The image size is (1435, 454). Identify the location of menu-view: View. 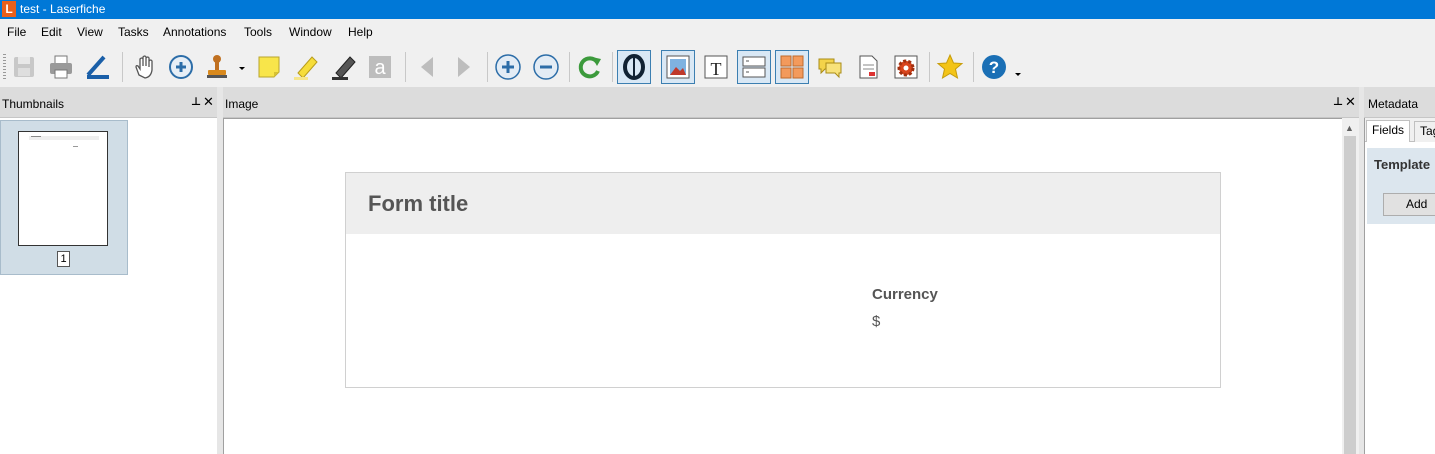
(90, 32).